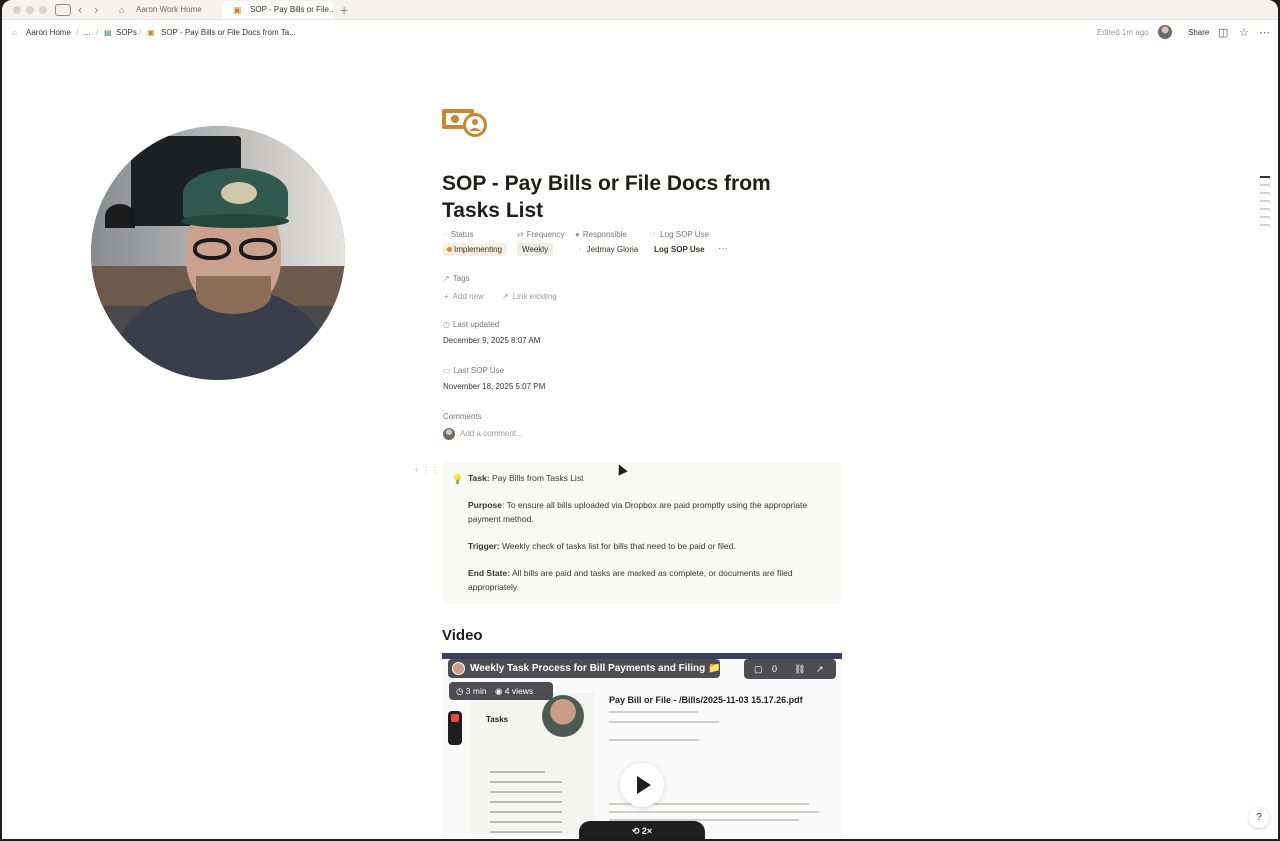 The image size is (1280, 841). I want to click on status-badge: Implementing, so click(475, 249).